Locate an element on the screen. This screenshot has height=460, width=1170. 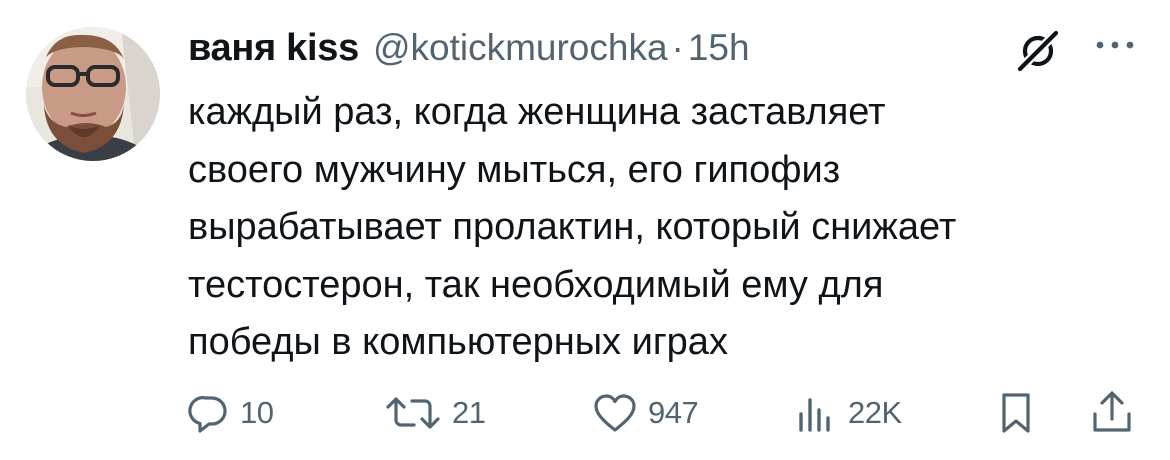
avatar-image is located at coordinates (93, 94).